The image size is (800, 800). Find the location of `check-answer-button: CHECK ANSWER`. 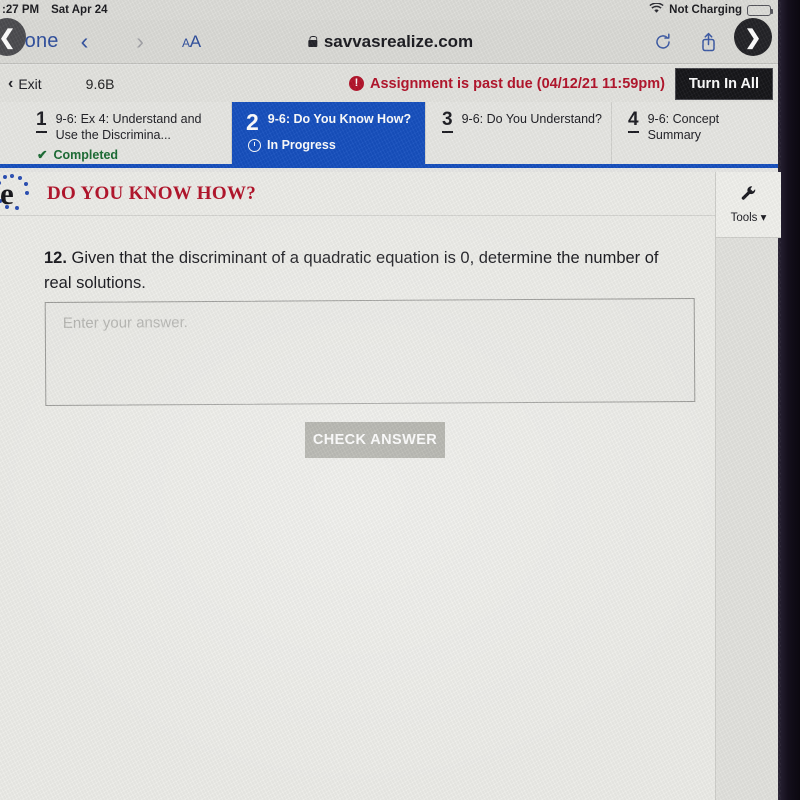

check-answer-button: CHECK ANSWER is located at coordinates (375, 440).